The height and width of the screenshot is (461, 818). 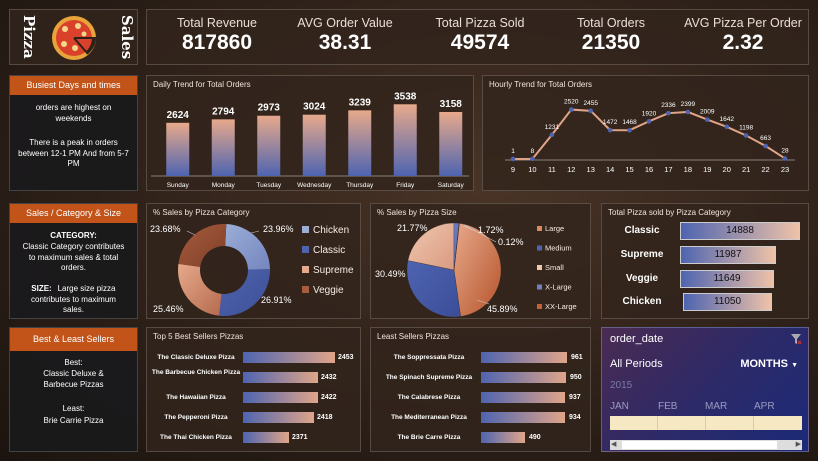 I want to click on timeline-period: All Periods, so click(x=636, y=364).